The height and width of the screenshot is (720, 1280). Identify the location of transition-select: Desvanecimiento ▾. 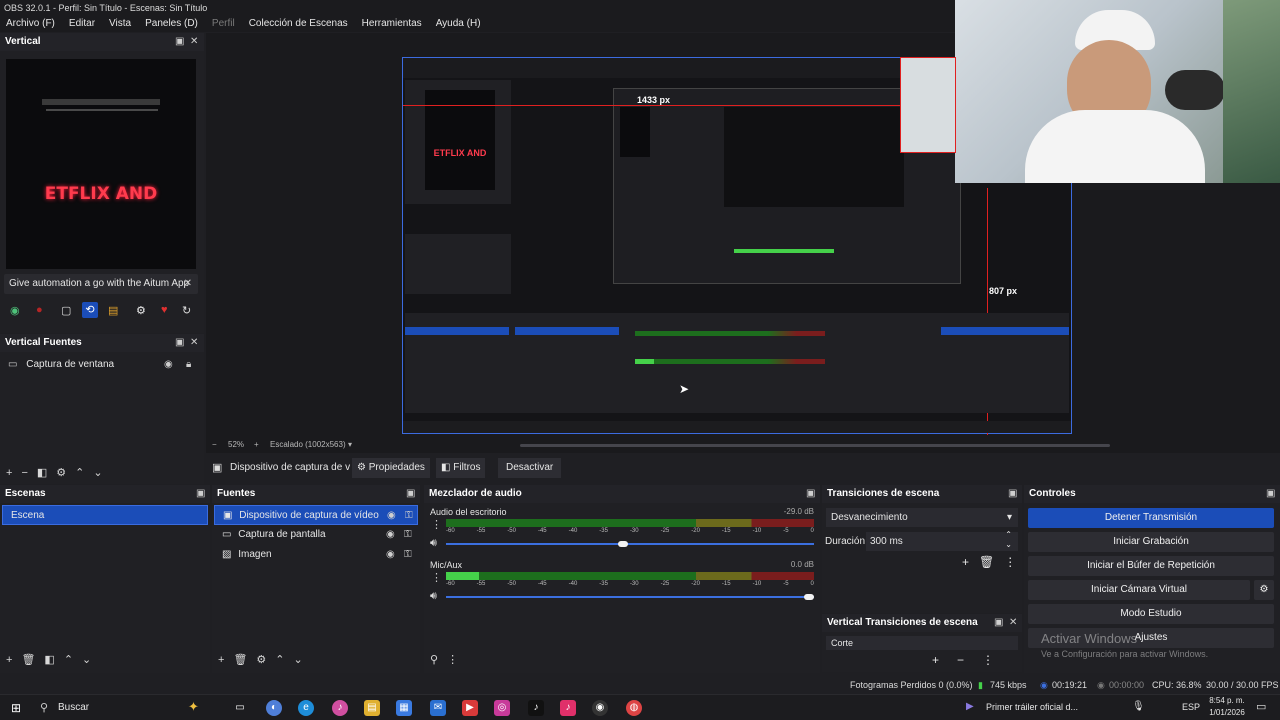
(922, 517).